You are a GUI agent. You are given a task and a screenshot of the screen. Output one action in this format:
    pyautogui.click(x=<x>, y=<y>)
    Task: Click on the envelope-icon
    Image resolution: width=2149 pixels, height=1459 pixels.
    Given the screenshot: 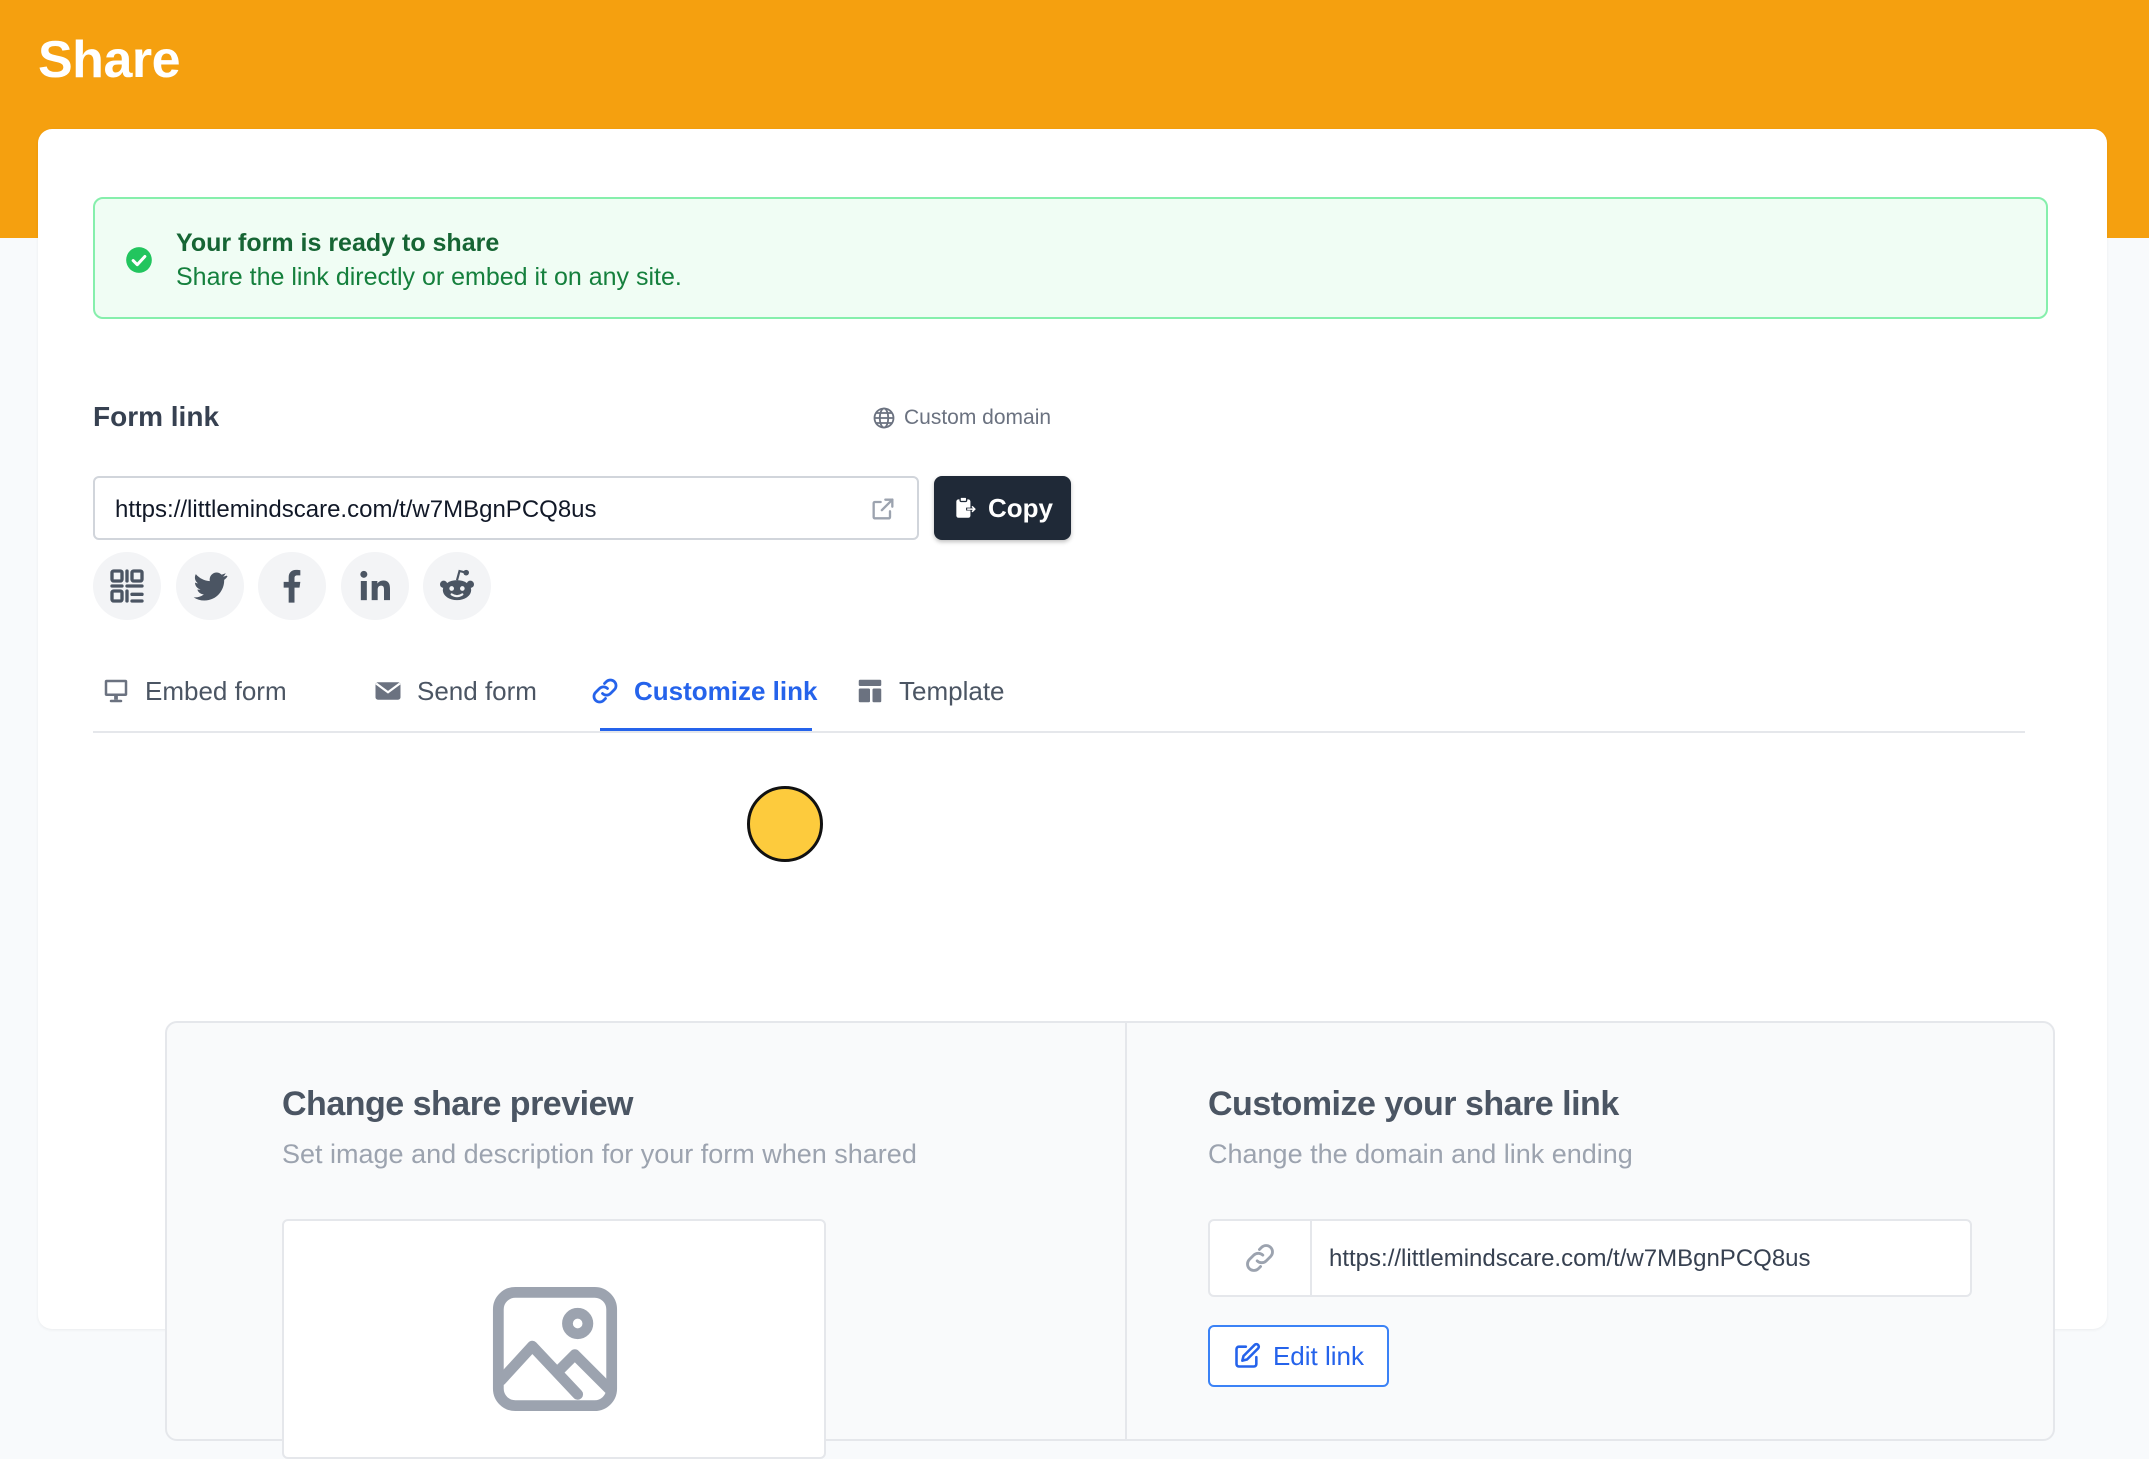 What is the action you would take?
    pyautogui.click(x=388, y=691)
    